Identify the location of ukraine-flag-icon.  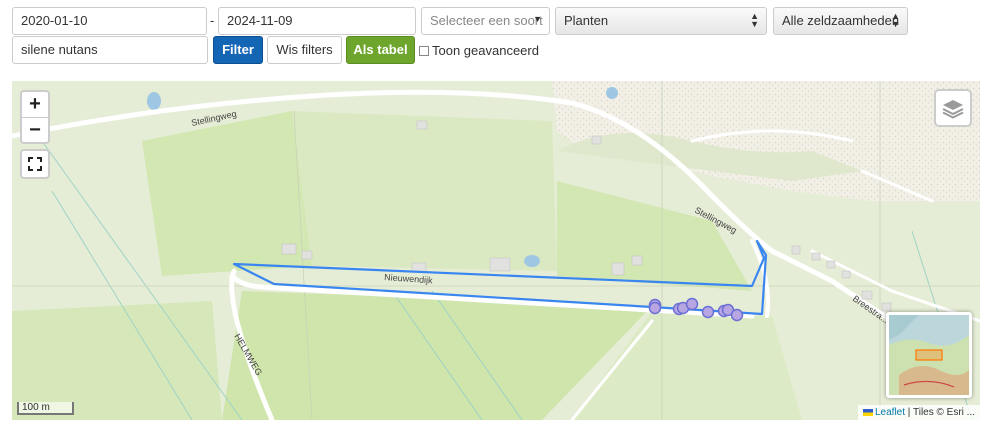
(867, 412).